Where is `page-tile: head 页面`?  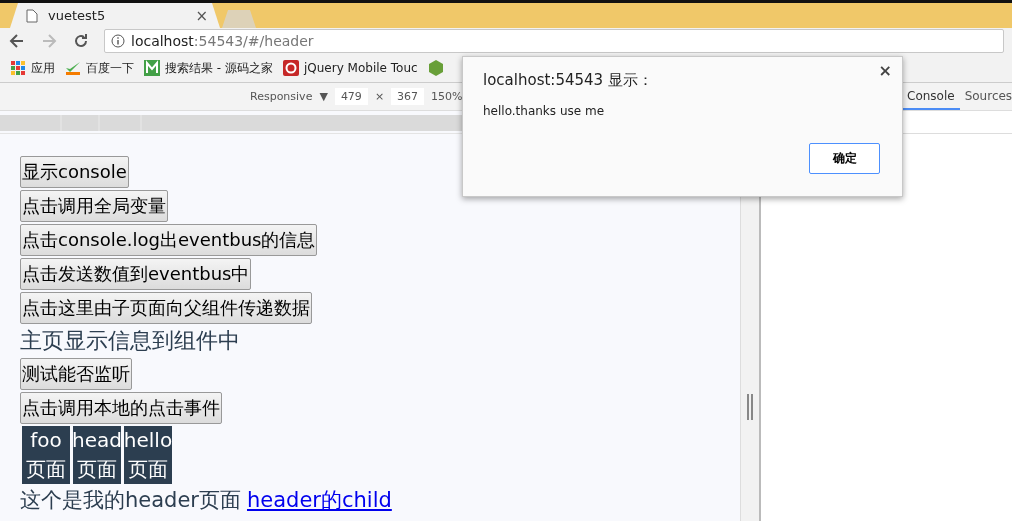 page-tile: head 页面 is located at coordinates (97, 455).